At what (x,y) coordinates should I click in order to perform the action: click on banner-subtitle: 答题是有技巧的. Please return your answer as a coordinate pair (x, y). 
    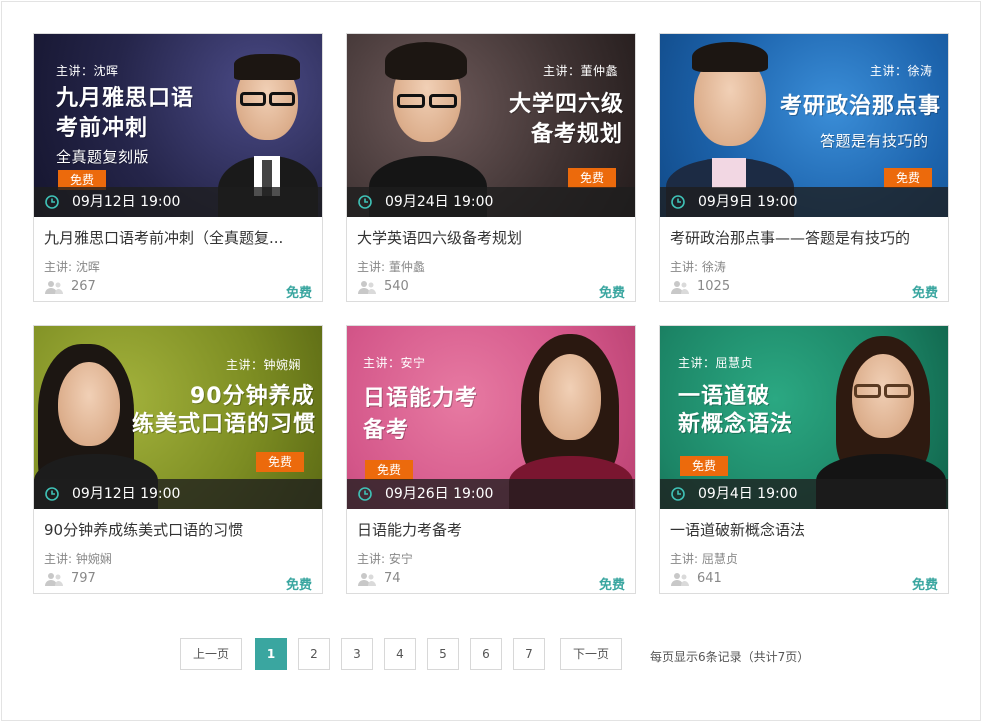
    Looking at the image, I should click on (874, 141).